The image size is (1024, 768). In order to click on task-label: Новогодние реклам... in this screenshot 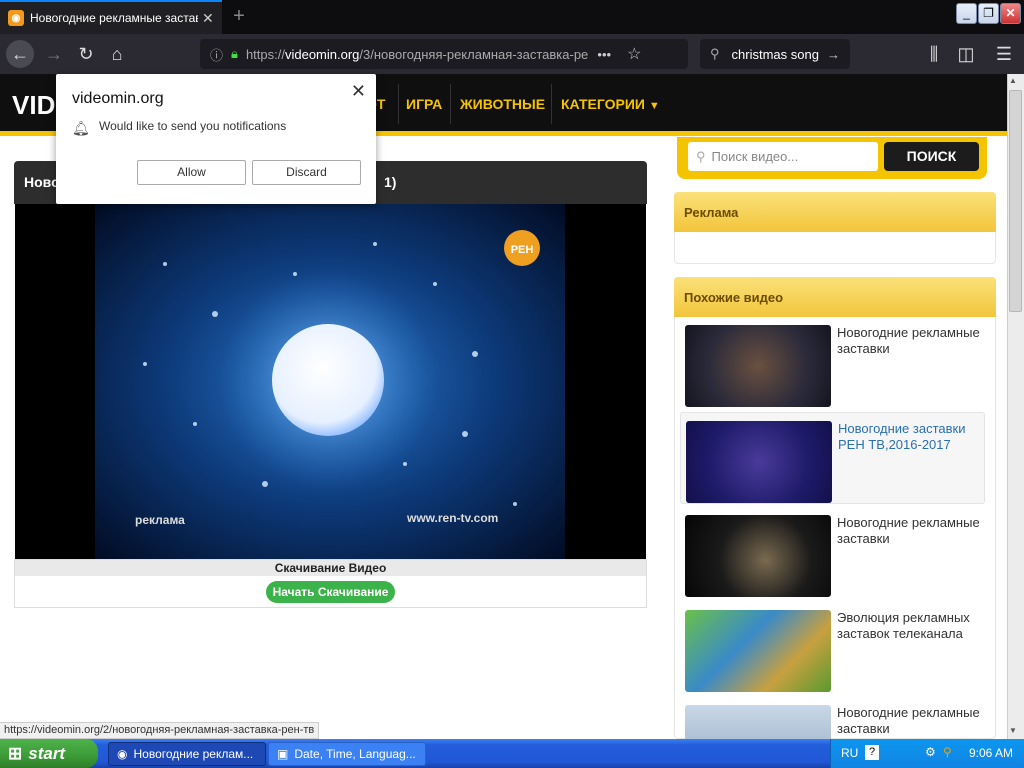, I will do `click(193, 754)`.